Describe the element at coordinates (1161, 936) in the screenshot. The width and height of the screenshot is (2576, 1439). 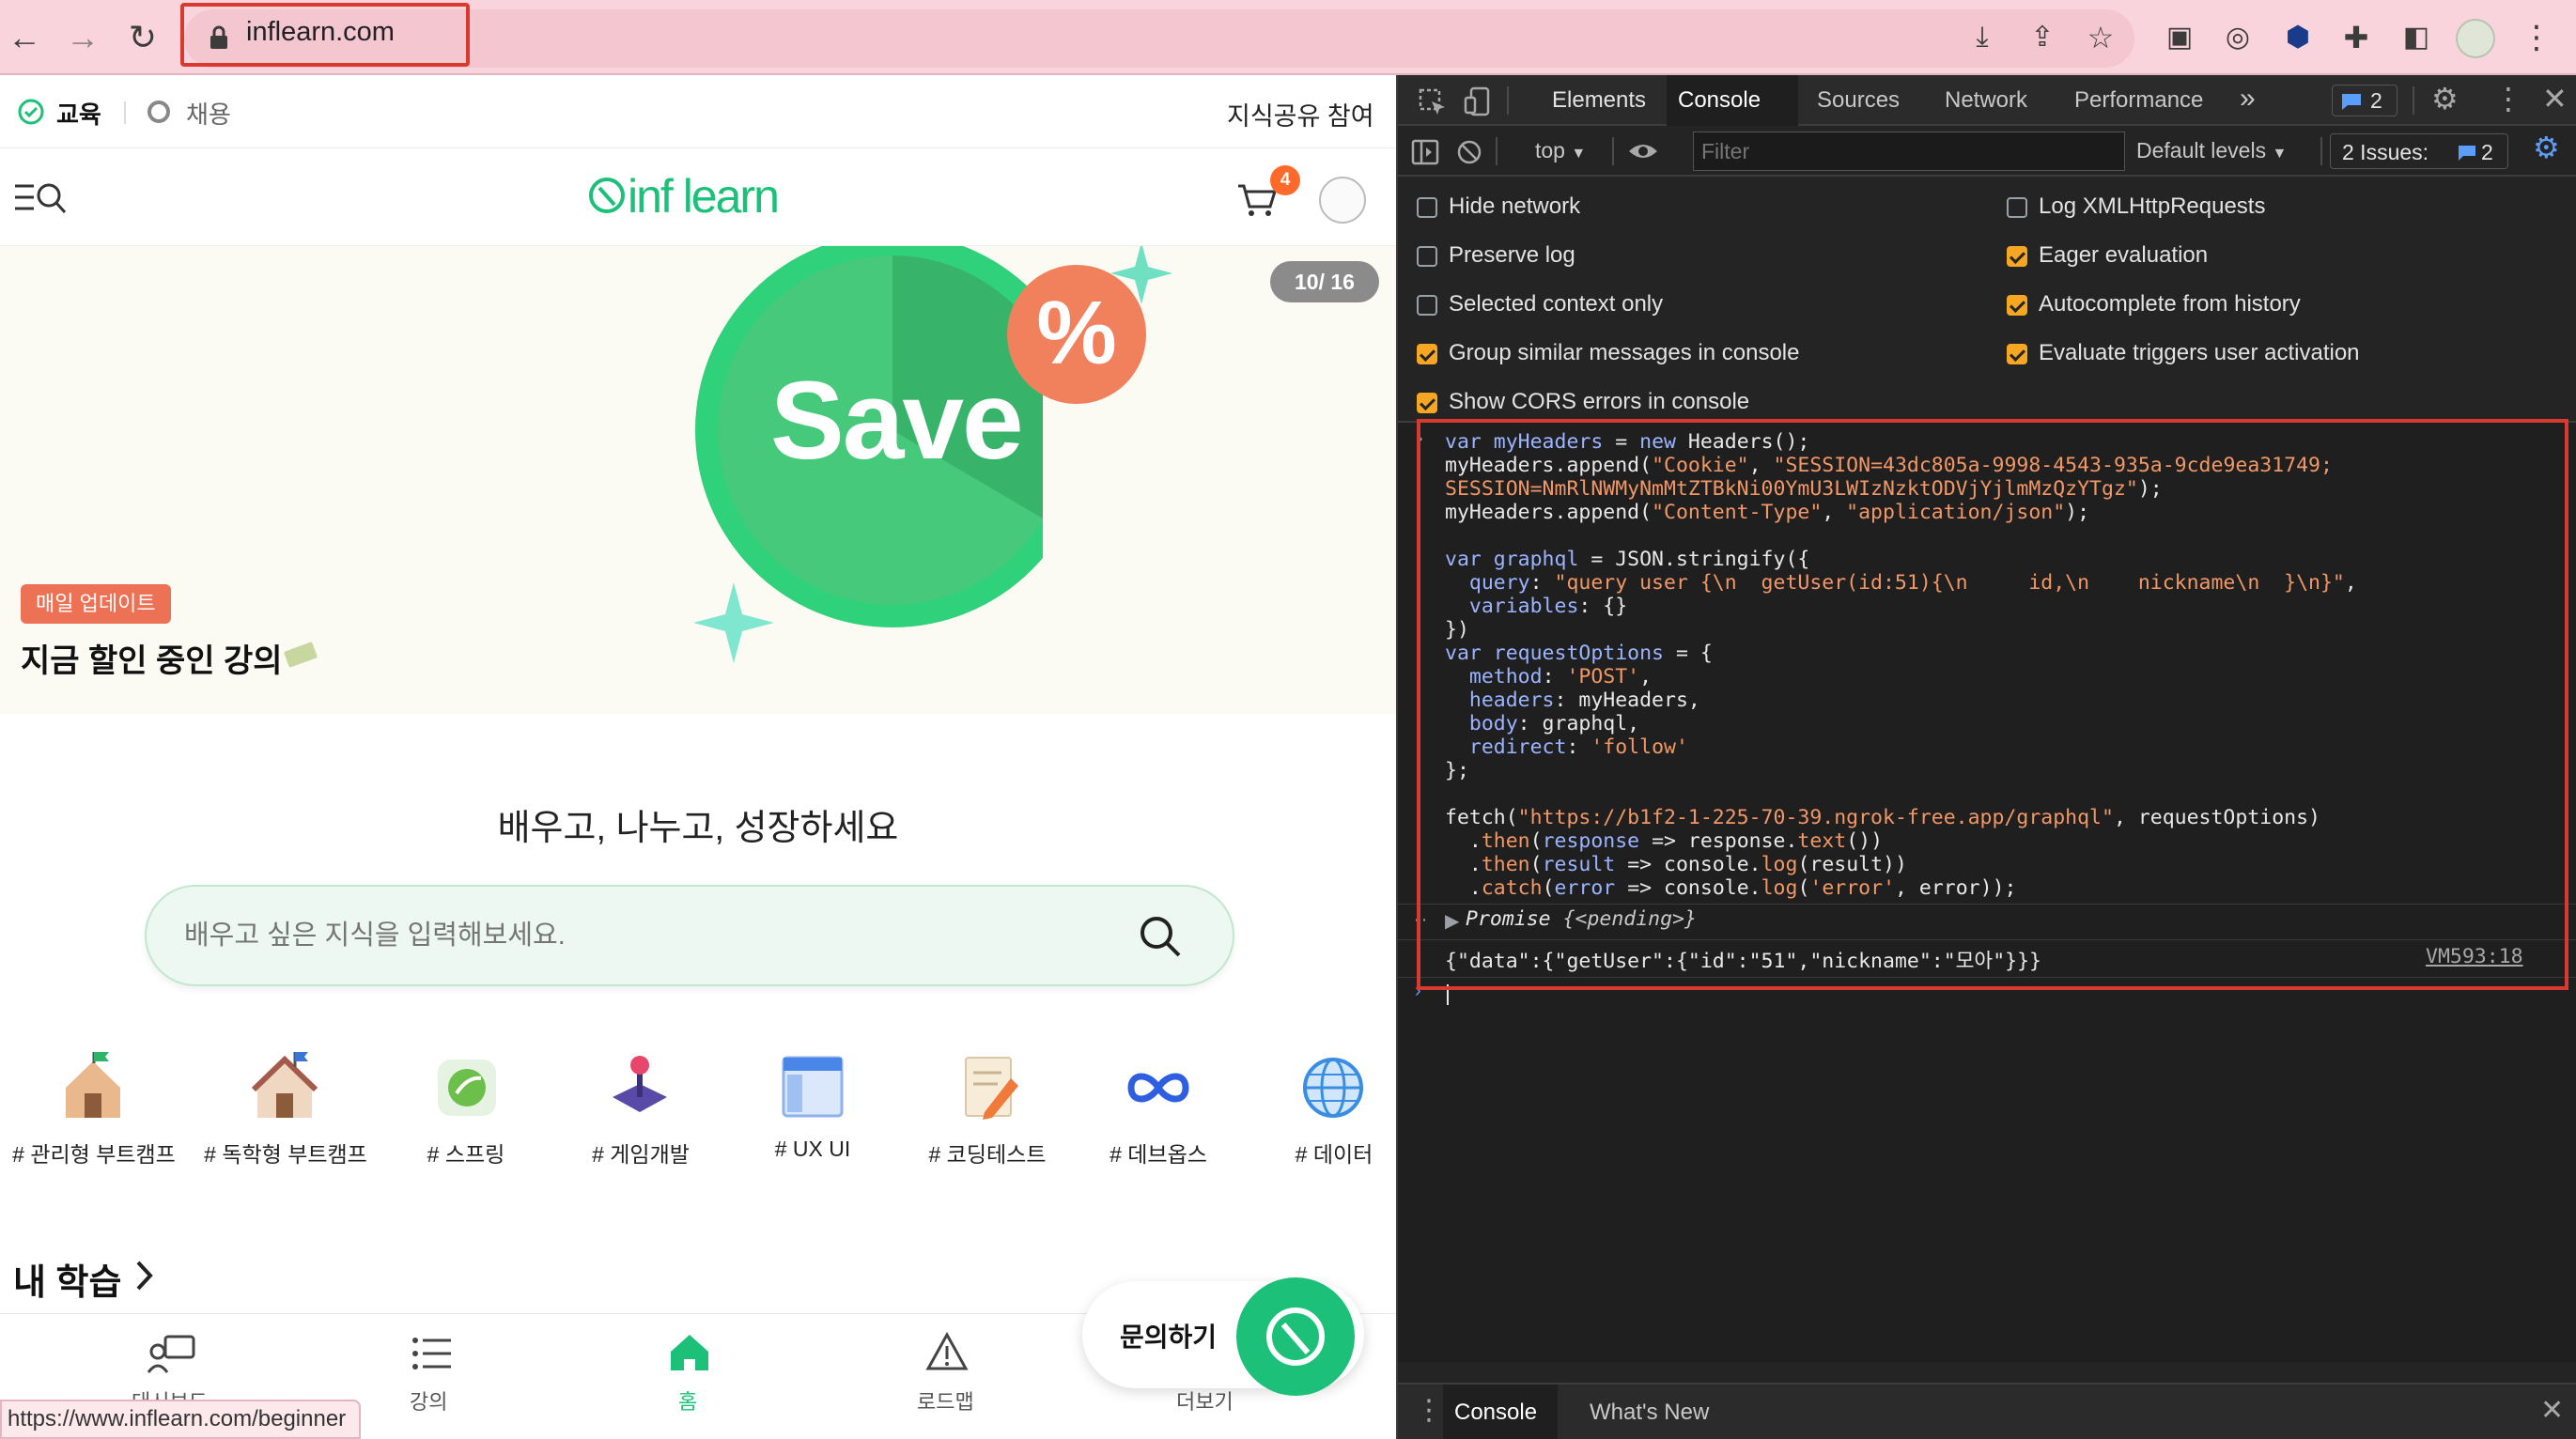
I see `search-icon` at that location.